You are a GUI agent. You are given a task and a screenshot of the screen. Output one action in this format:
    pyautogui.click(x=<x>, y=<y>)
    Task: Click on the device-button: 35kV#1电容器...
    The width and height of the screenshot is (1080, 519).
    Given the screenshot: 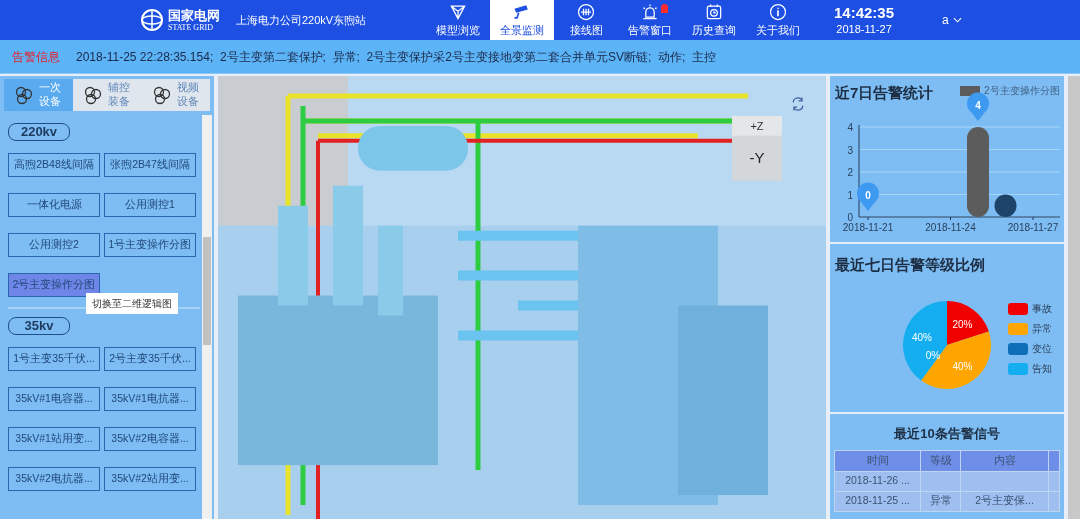 What is the action you would take?
    pyautogui.click(x=54, y=399)
    